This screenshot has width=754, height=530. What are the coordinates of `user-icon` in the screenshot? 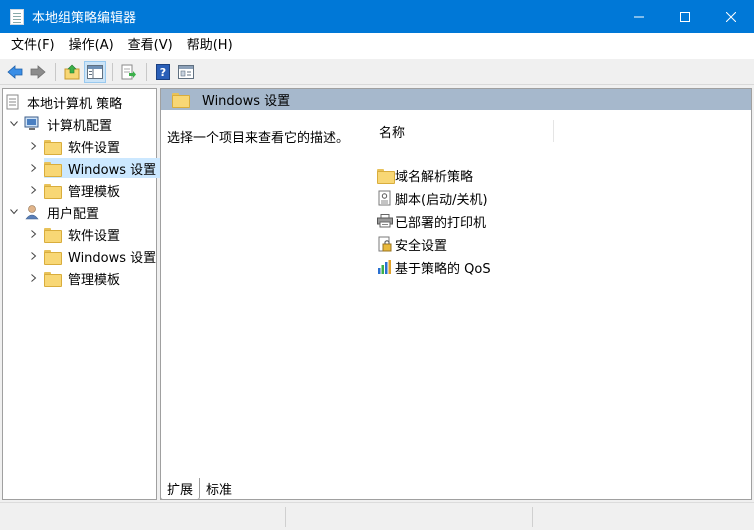 It's located at (32, 212).